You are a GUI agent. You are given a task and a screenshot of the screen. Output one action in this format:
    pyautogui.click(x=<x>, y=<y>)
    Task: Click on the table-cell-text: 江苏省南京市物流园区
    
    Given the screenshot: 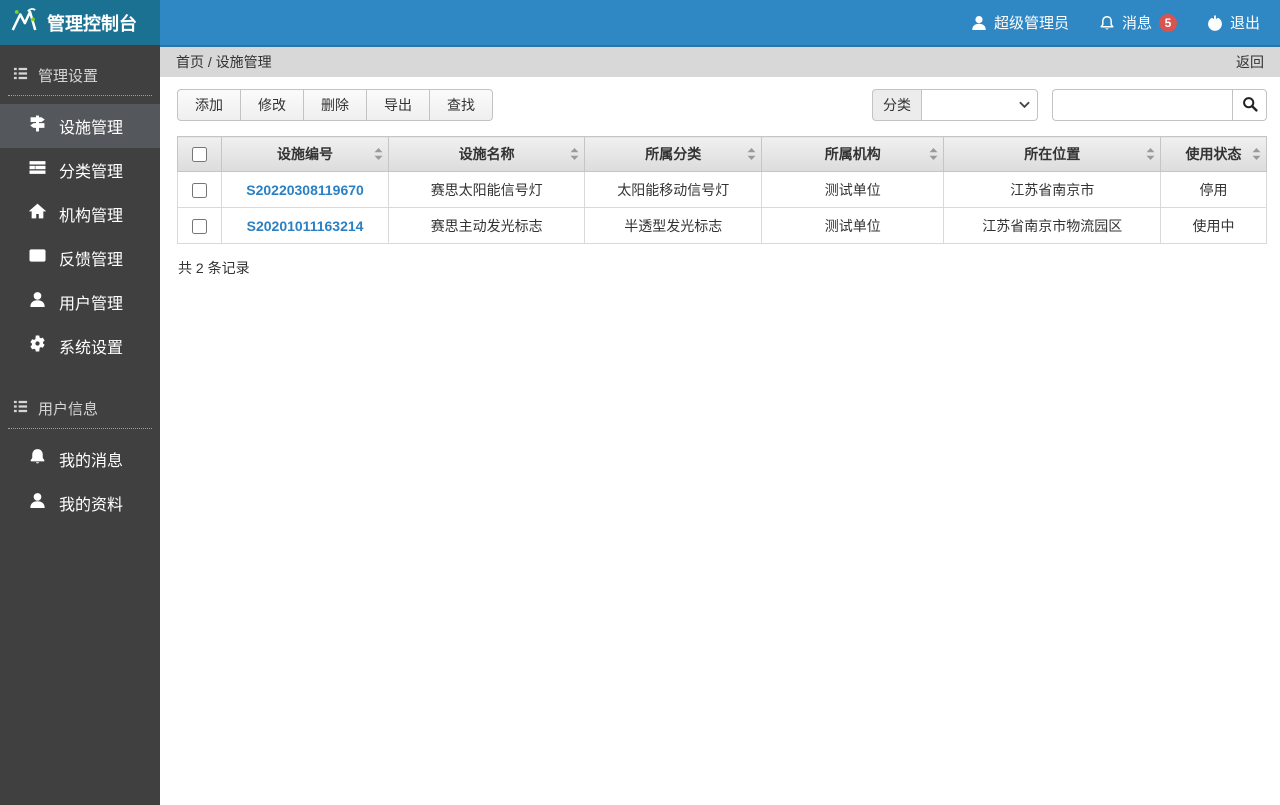 What is the action you would take?
    pyautogui.click(x=1052, y=225)
    